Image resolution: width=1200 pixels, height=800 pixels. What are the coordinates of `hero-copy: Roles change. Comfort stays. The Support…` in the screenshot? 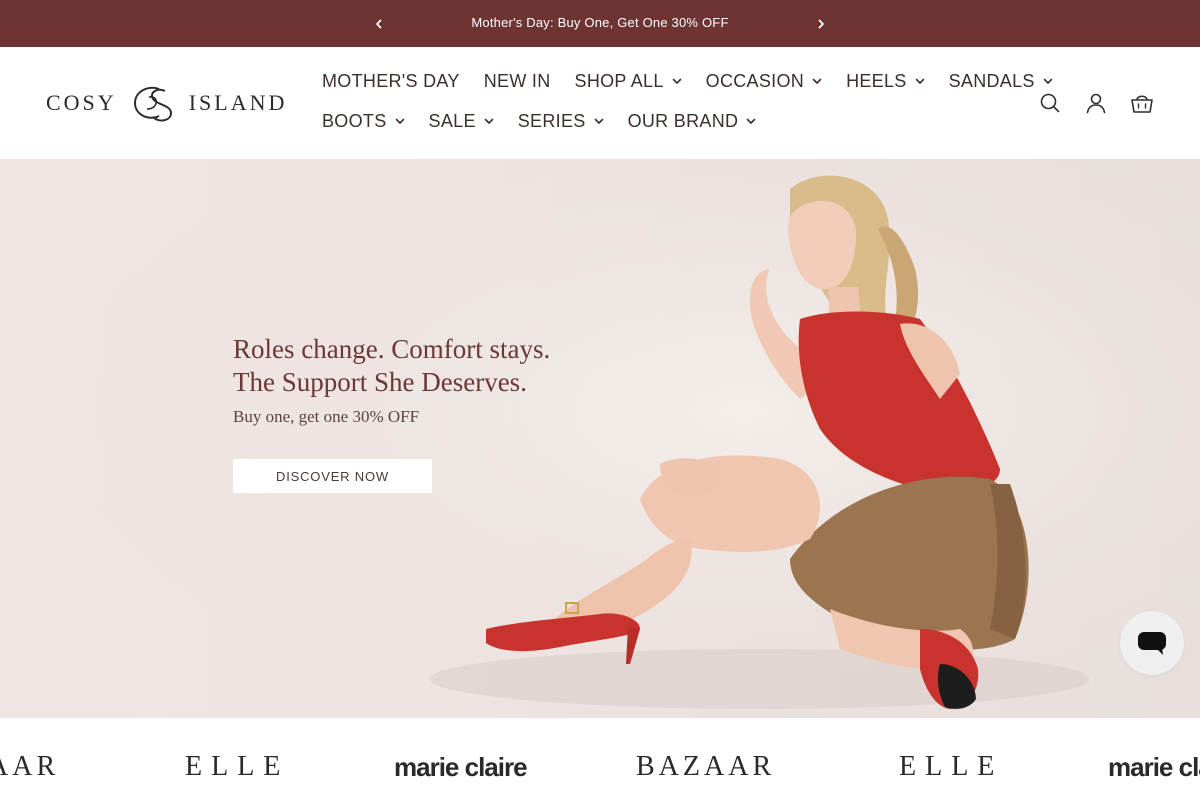 It's located at (423, 380).